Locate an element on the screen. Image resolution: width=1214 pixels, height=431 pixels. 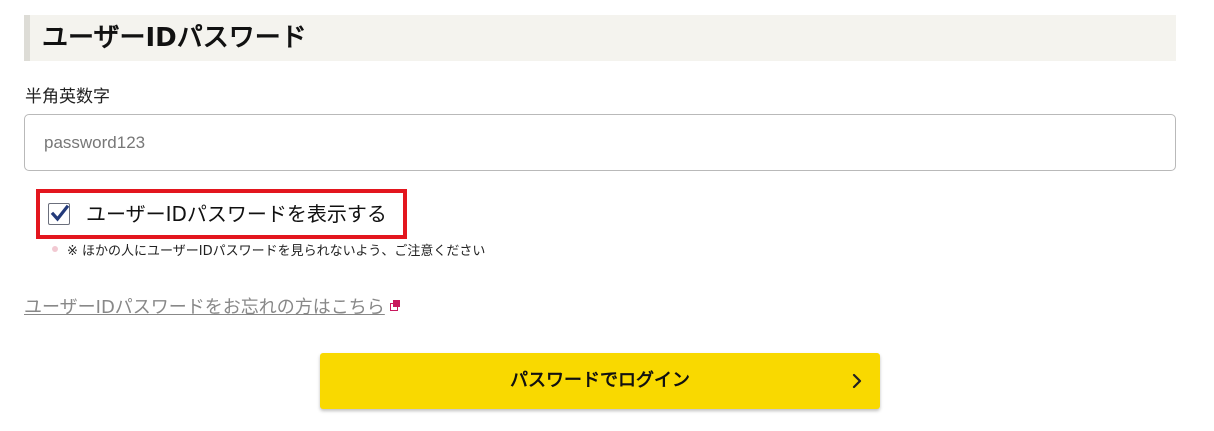
password-login-button: パスワードでログイン is located at coordinates (600, 381).